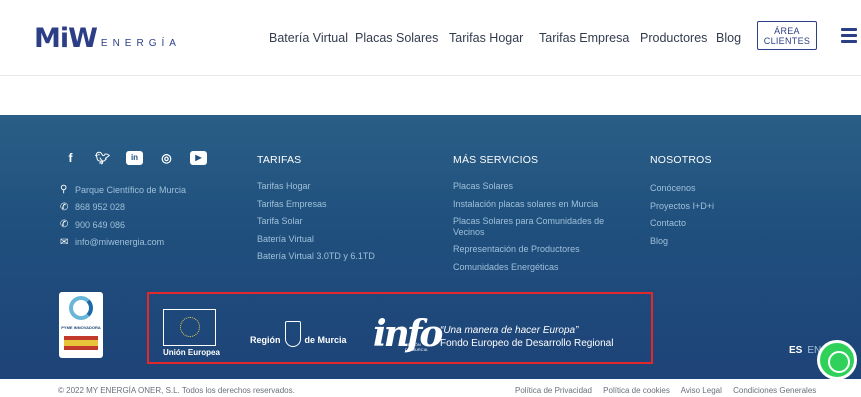  What do you see at coordinates (123, 225) in the screenshot?
I see `contact-phone-2: ✆ 900 649 086` at bounding box center [123, 225].